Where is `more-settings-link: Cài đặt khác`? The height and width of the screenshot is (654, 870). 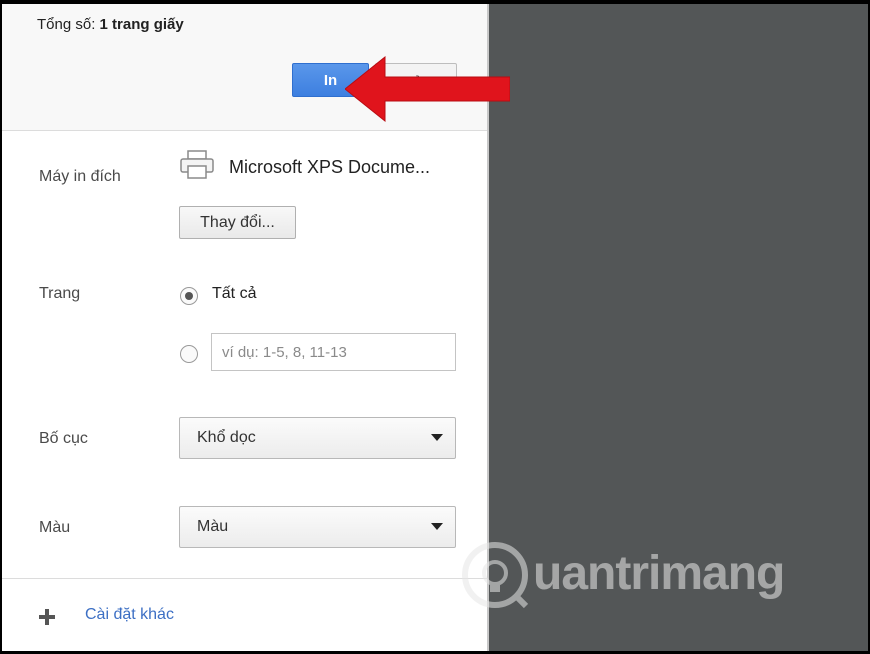 more-settings-link: Cài đặt khác is located at coordinates (129, 615).